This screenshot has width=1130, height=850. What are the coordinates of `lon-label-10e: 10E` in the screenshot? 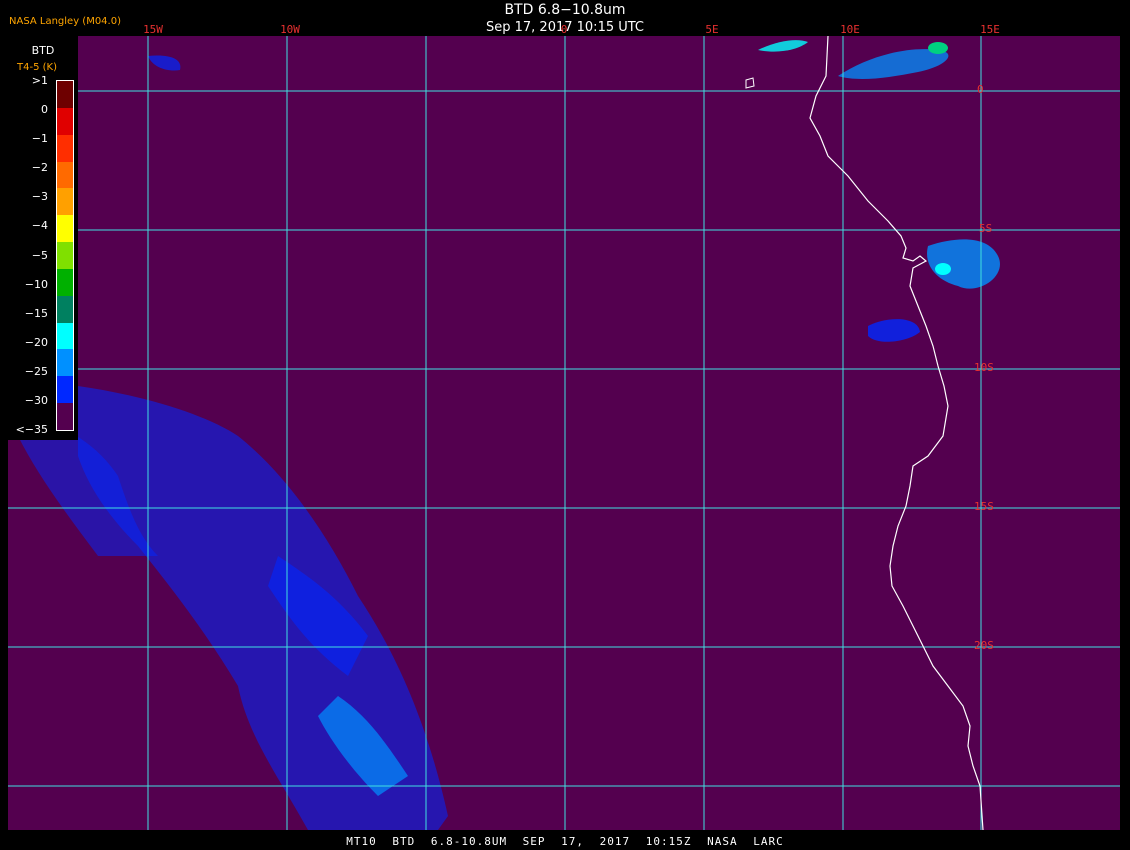 It's located at (850, 29).